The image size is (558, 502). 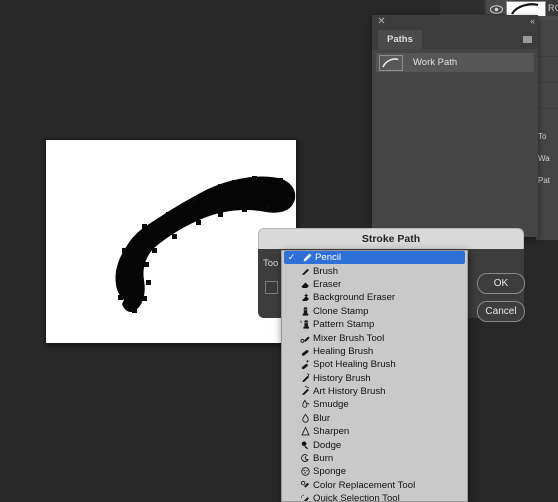 I want to click on page-title: Stroke Path, so click(x=391, y=239).